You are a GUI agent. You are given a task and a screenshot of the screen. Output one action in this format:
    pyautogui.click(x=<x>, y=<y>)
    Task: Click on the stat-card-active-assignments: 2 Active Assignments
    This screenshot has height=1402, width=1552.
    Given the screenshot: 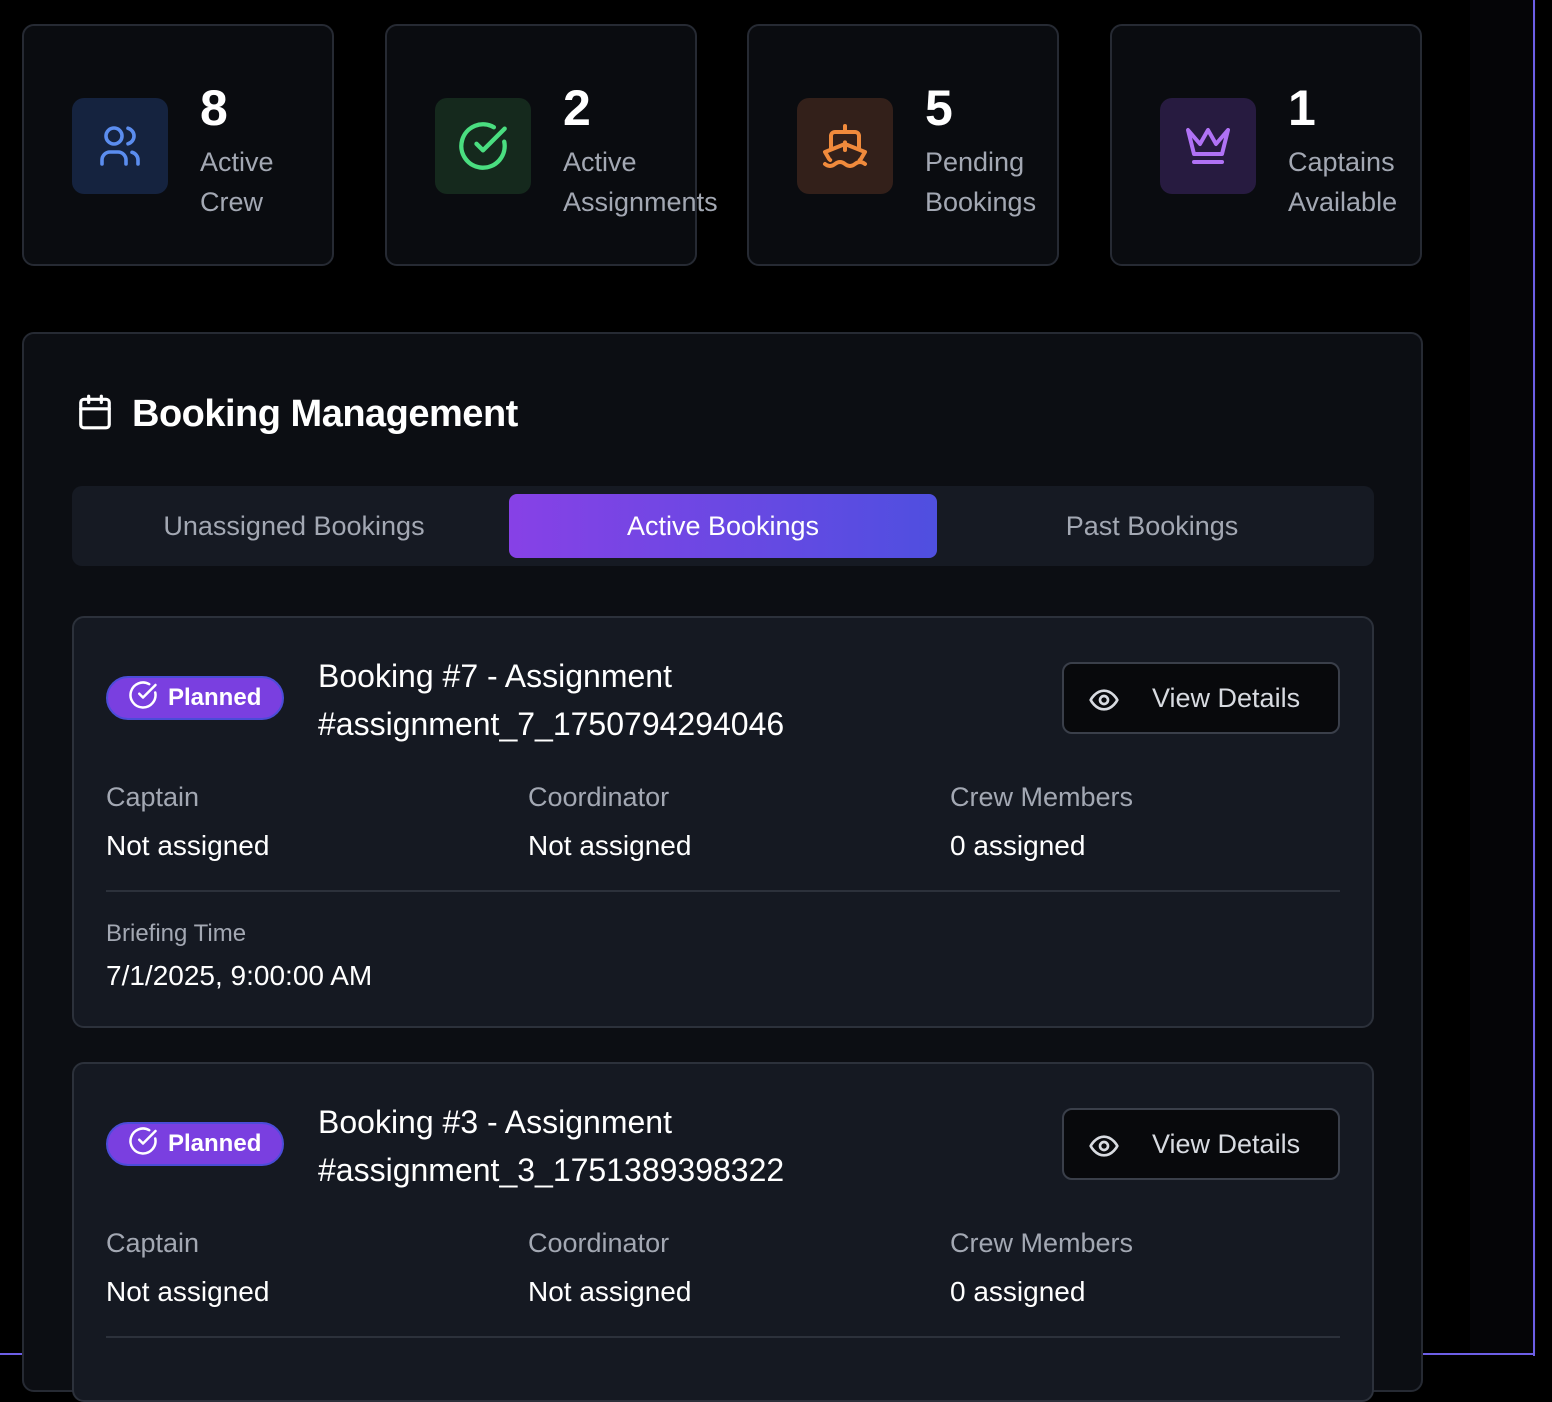 What is the action you would take?
    pyautogui.click(x=551, y=145)
    